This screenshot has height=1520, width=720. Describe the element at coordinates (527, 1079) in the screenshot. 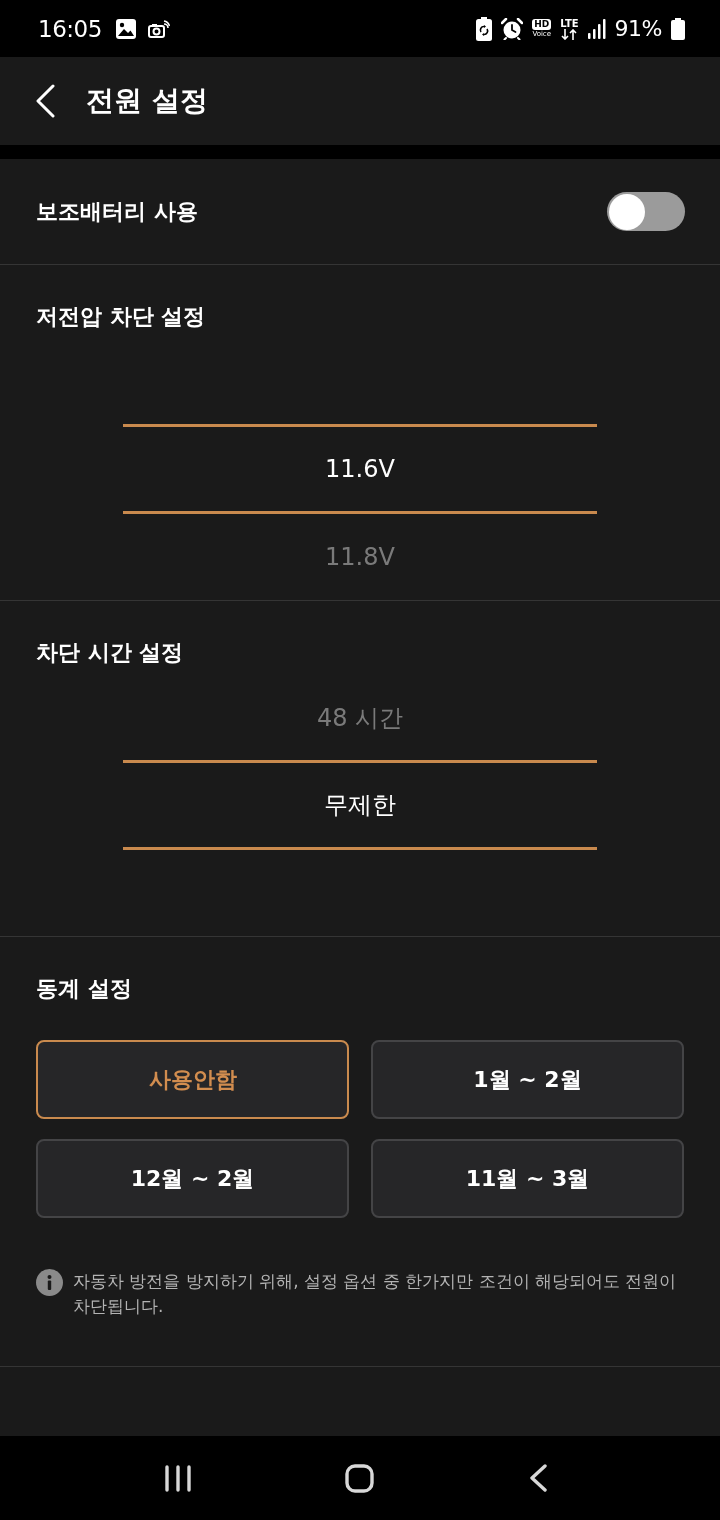

I see `period-option-button: 1월 ~ 2월` at that location.